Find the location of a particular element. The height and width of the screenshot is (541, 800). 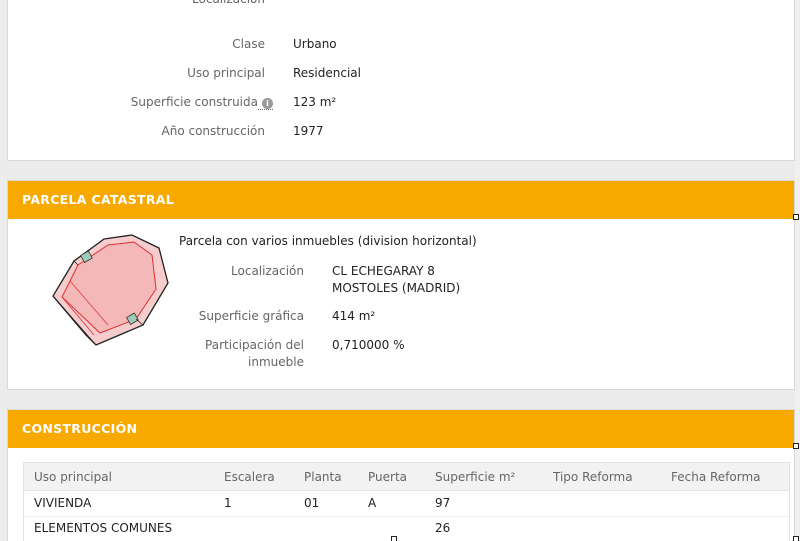

superficie-construida-value: 123 m² is located at coordinates (315, 102).